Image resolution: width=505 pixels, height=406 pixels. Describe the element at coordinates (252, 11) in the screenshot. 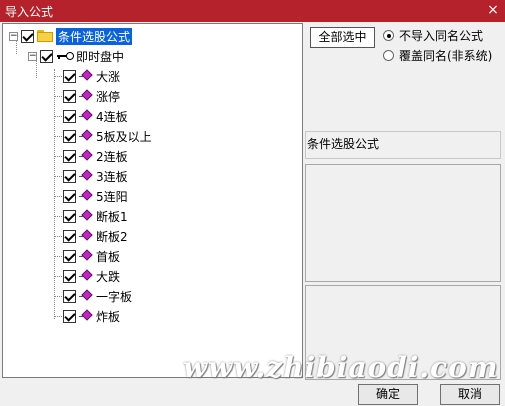

I see `title-bar: 导入公式 ×` at that location.